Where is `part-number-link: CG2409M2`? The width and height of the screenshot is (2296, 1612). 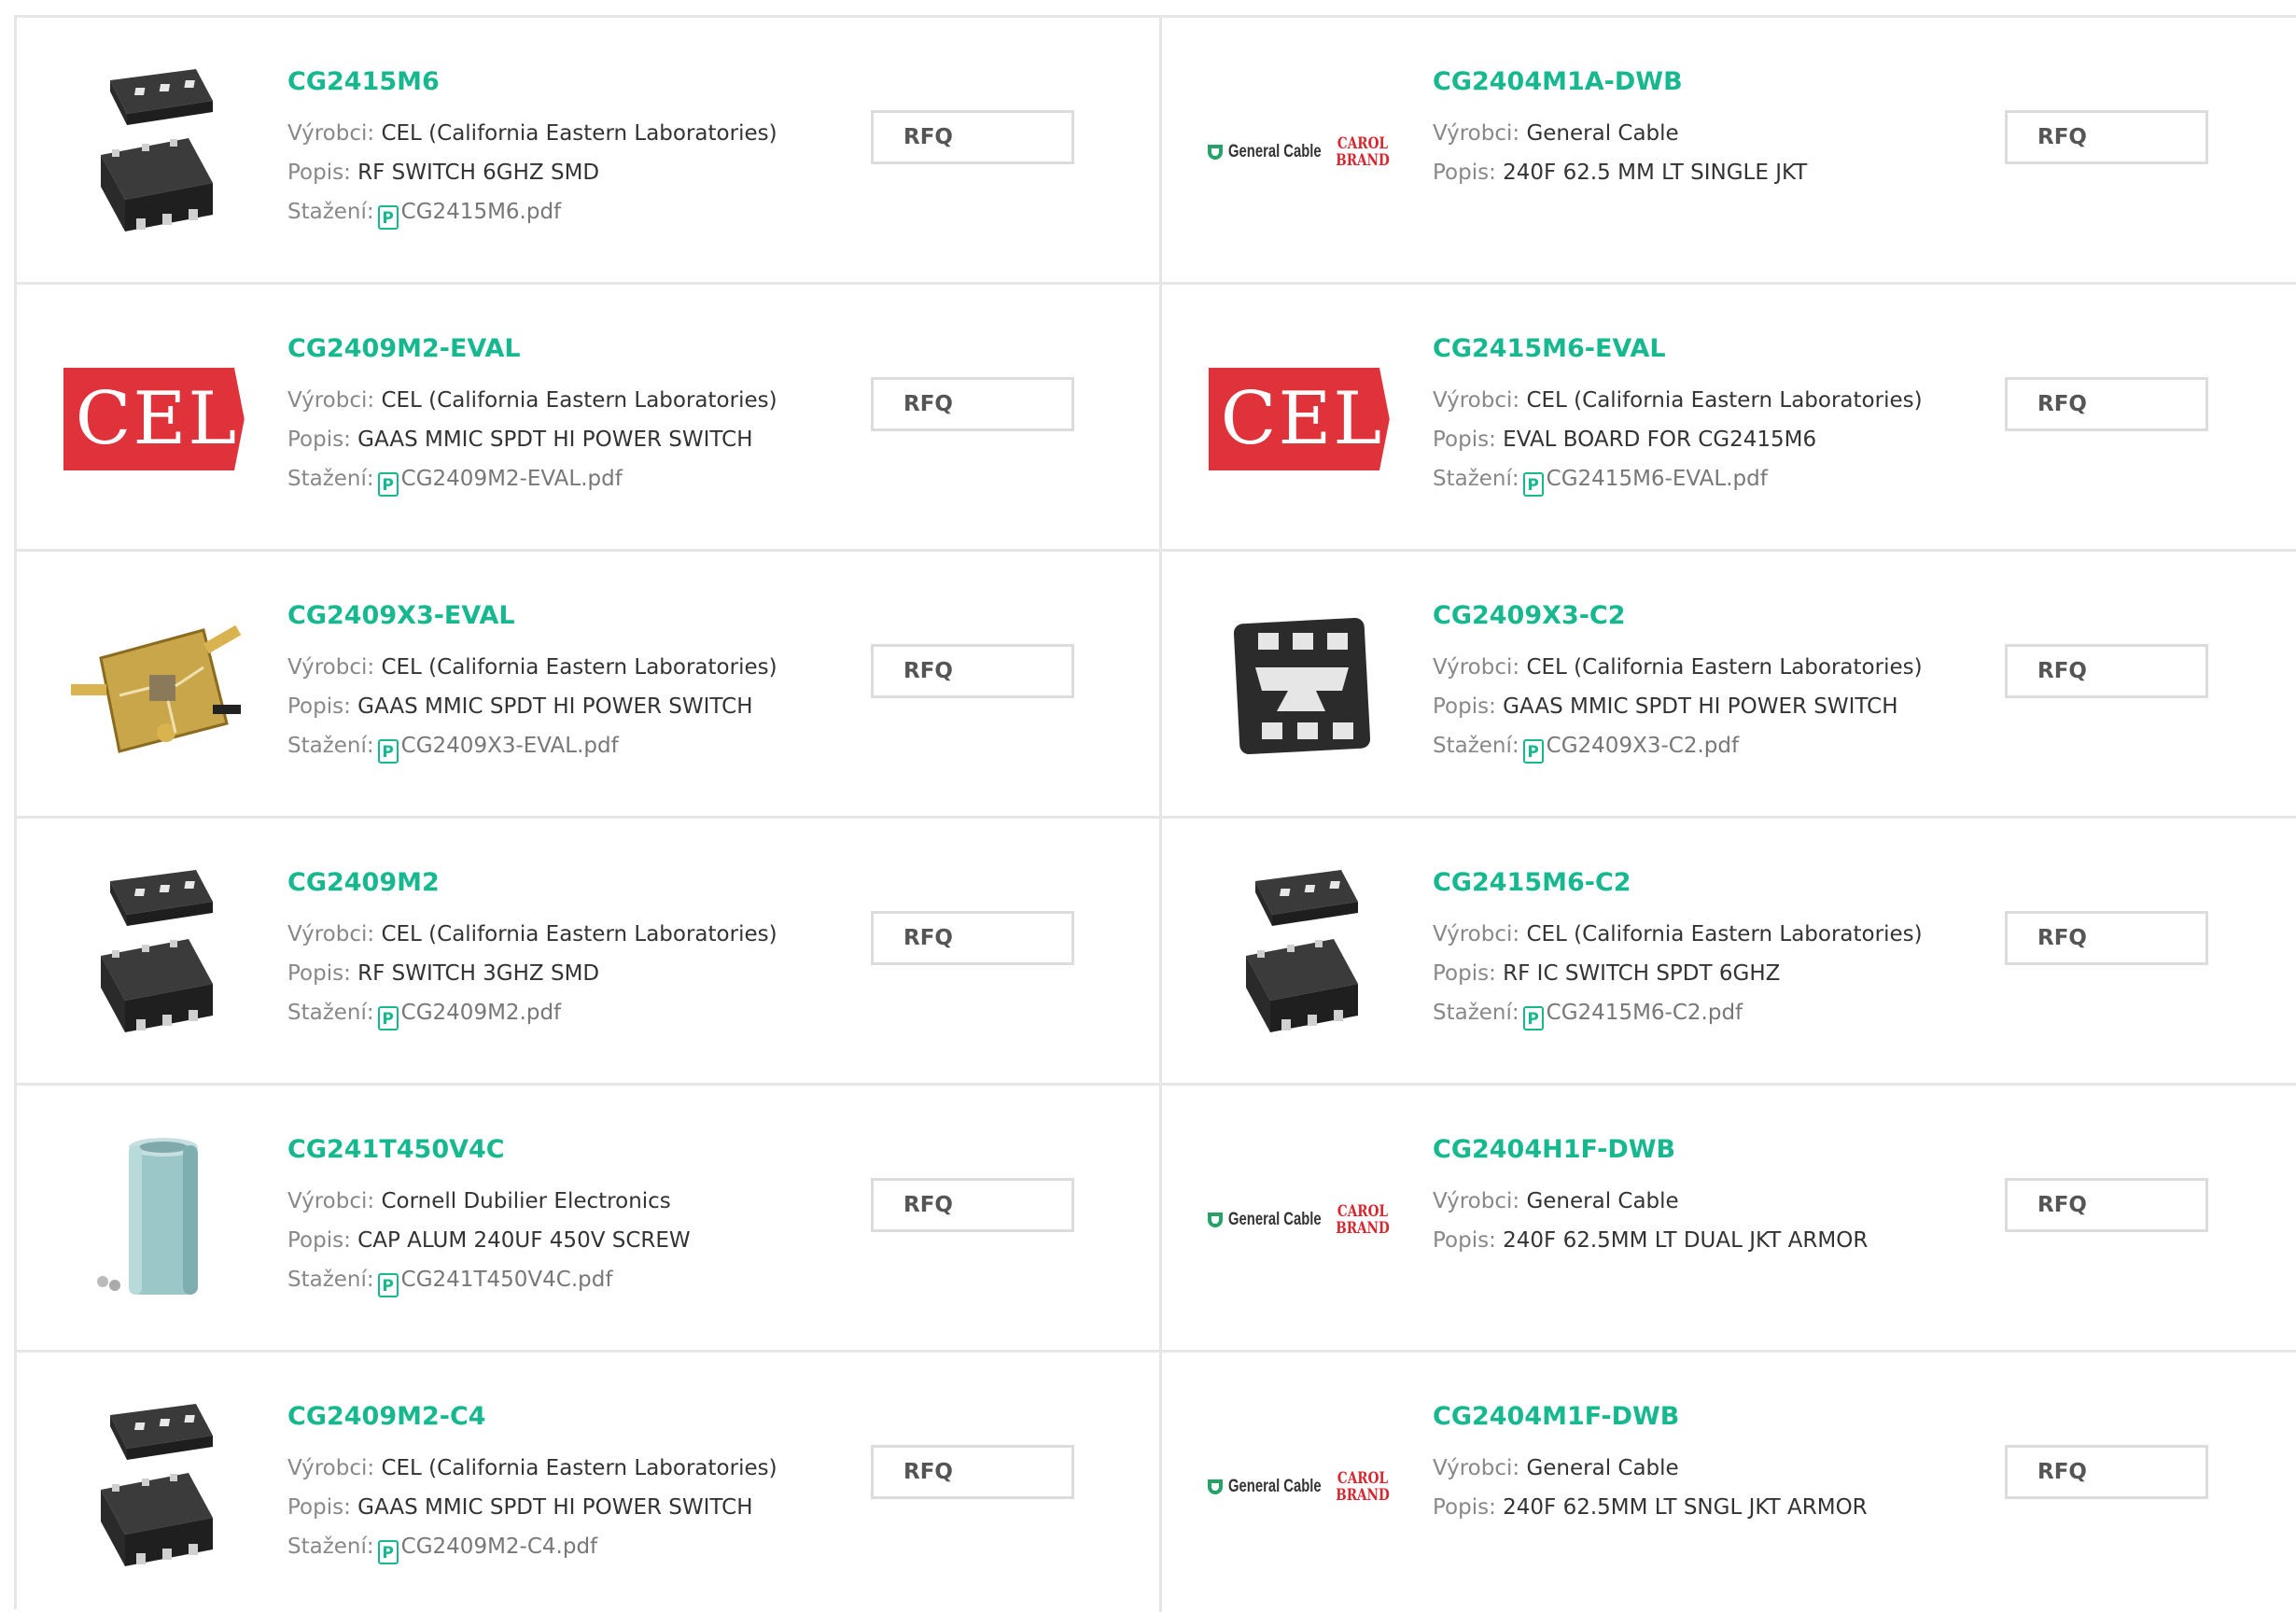
part-number-link: CG2409M2 is located at coordinates (532, 883).